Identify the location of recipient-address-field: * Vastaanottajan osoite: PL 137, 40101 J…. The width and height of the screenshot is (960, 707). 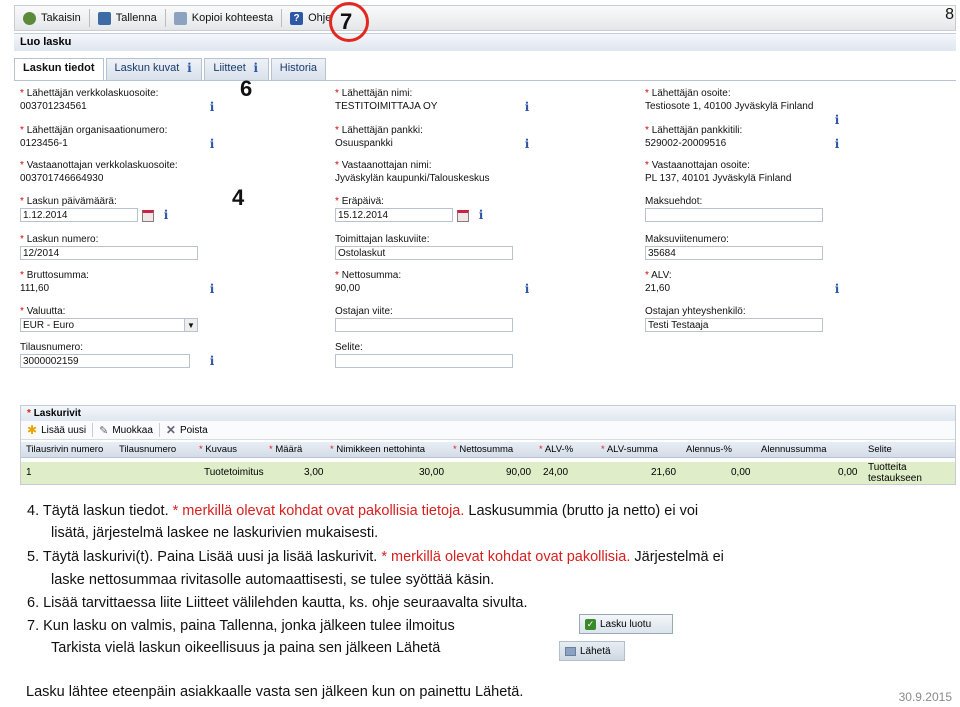
(740, 173).